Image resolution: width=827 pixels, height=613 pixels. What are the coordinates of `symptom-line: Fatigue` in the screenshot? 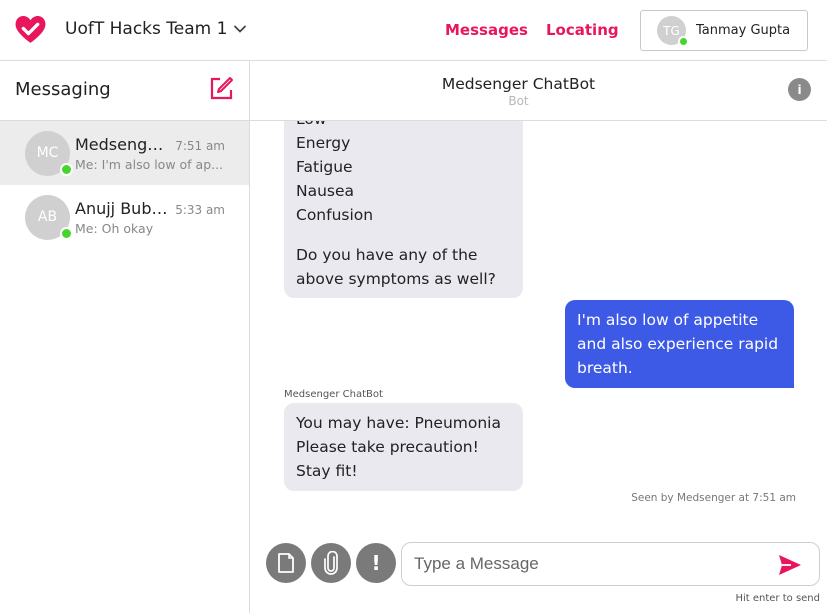 It's located at (324, 167).